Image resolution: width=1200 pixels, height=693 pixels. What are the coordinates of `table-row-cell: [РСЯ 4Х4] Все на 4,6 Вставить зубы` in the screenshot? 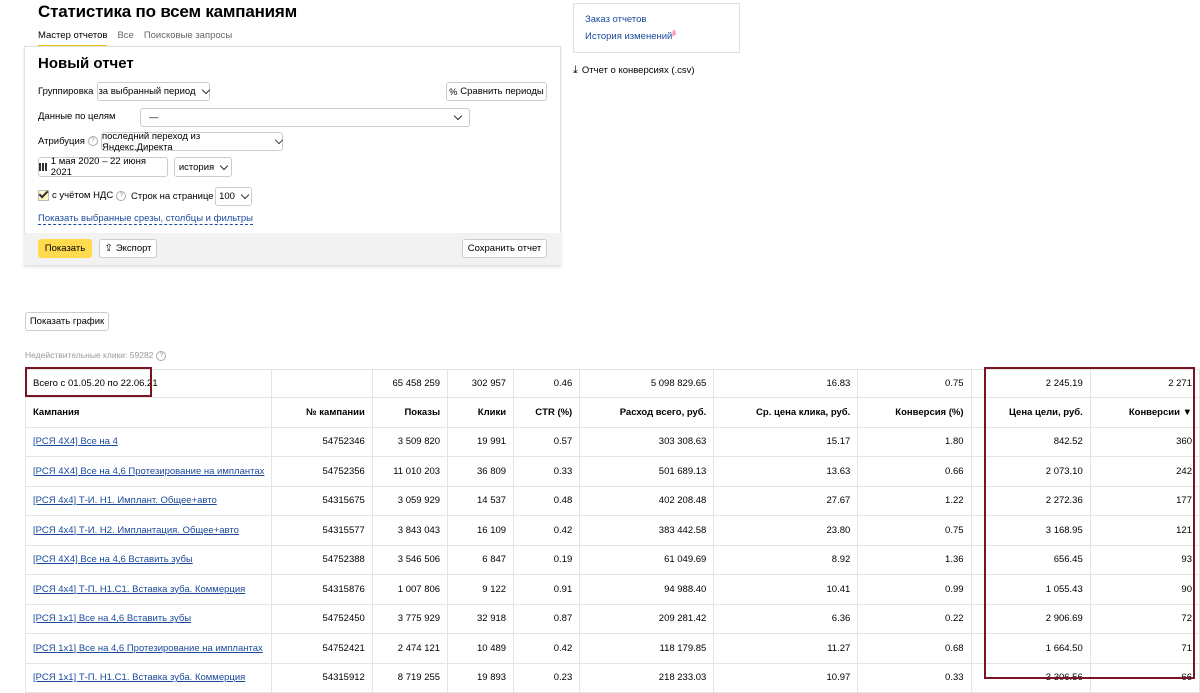 It's located at (148, 559).